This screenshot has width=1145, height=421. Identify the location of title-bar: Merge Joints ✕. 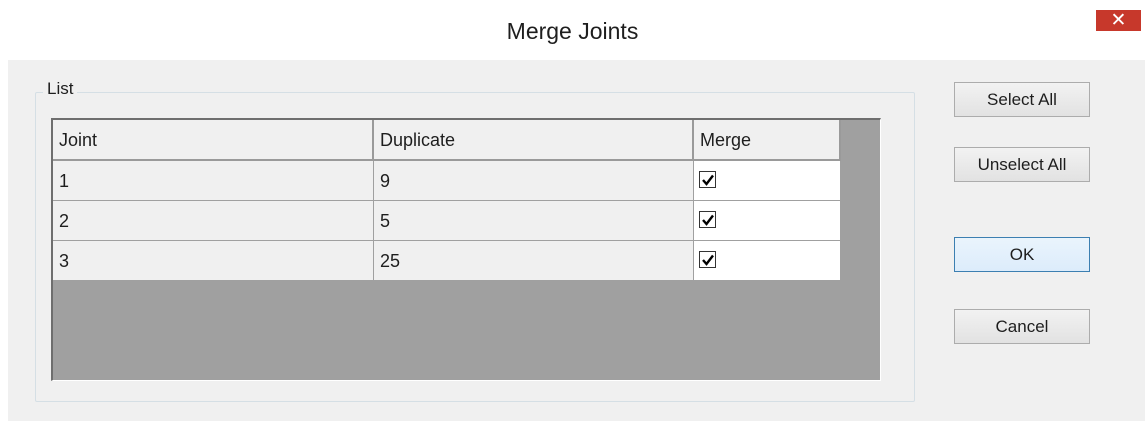
(572, 30).